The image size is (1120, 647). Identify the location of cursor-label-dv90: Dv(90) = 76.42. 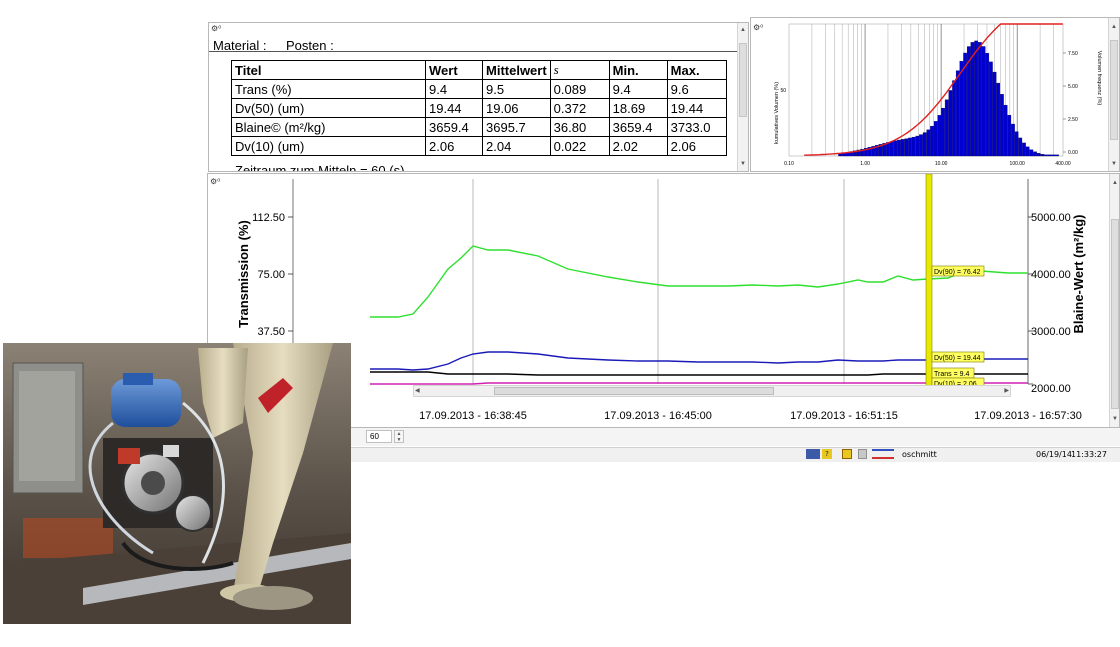
(957, 272).